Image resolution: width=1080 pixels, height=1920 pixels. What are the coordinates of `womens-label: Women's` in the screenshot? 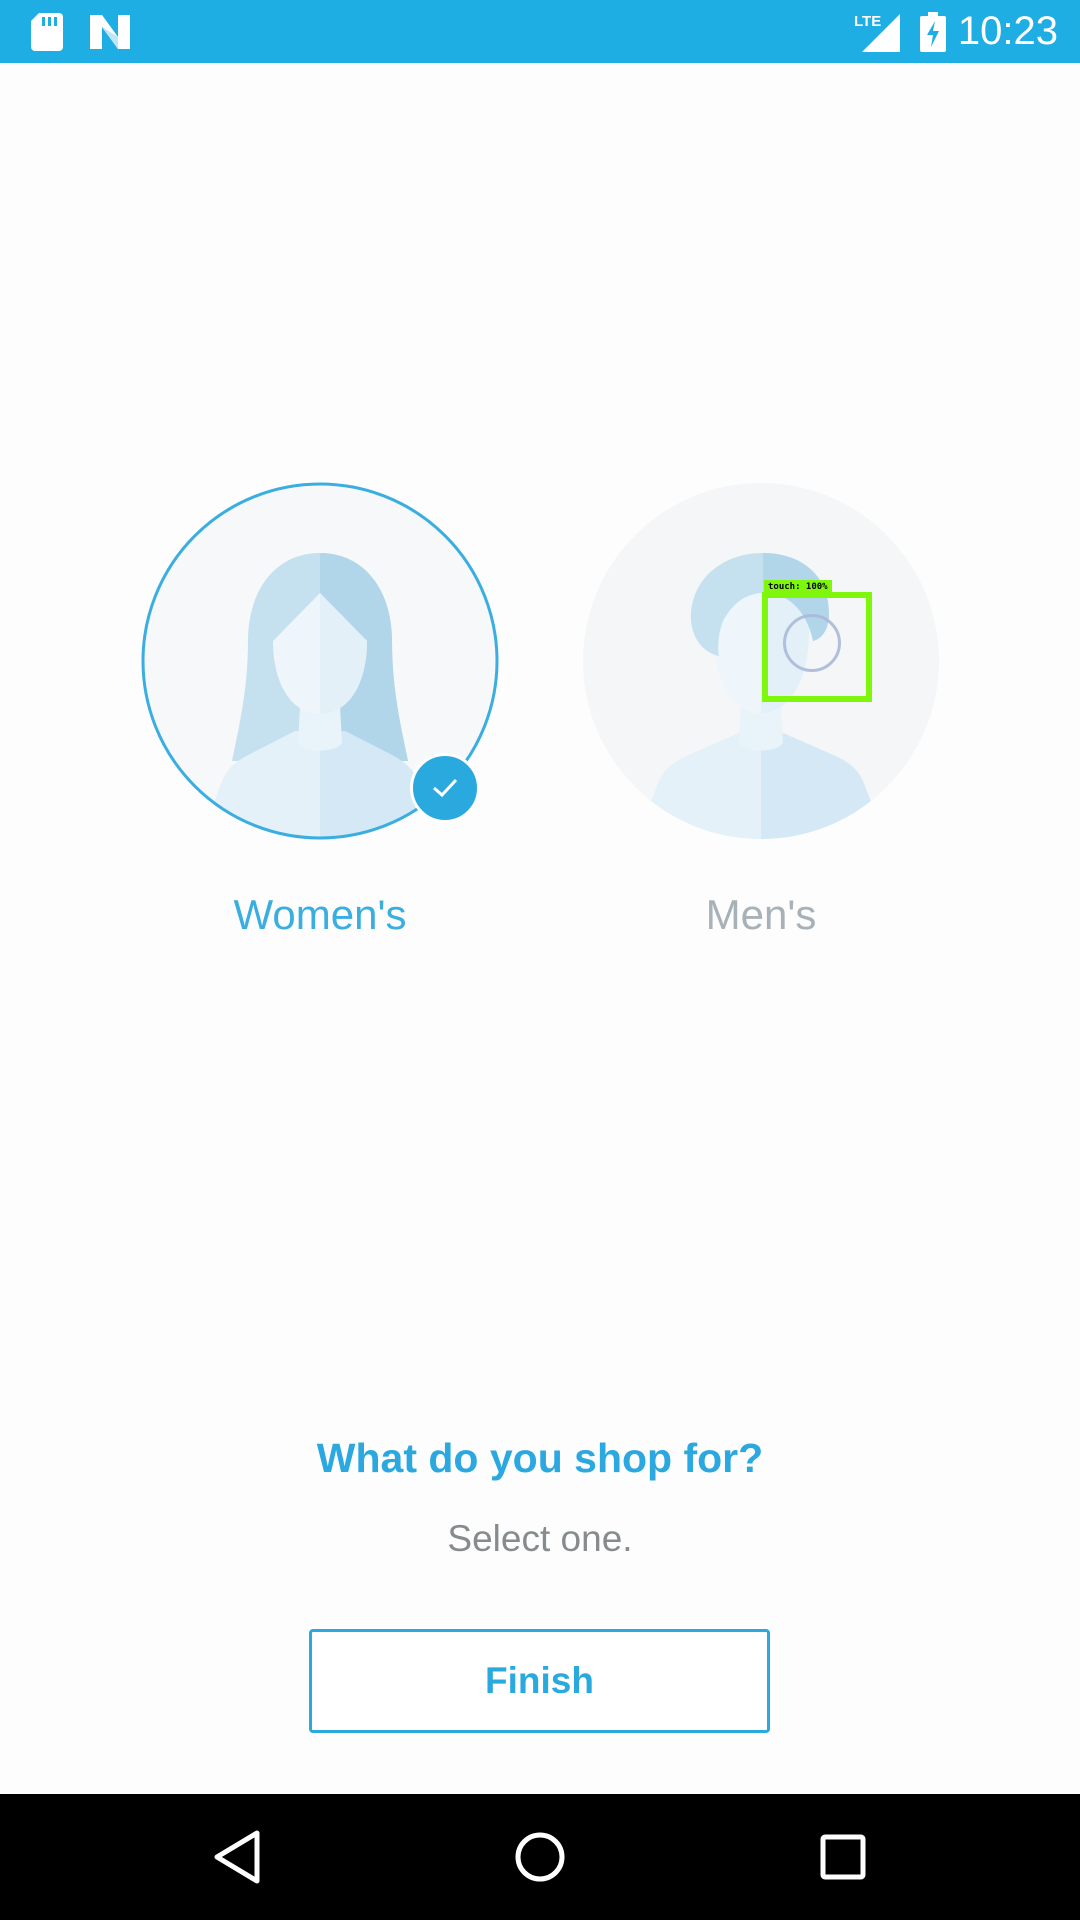 It's located at (320, 914).